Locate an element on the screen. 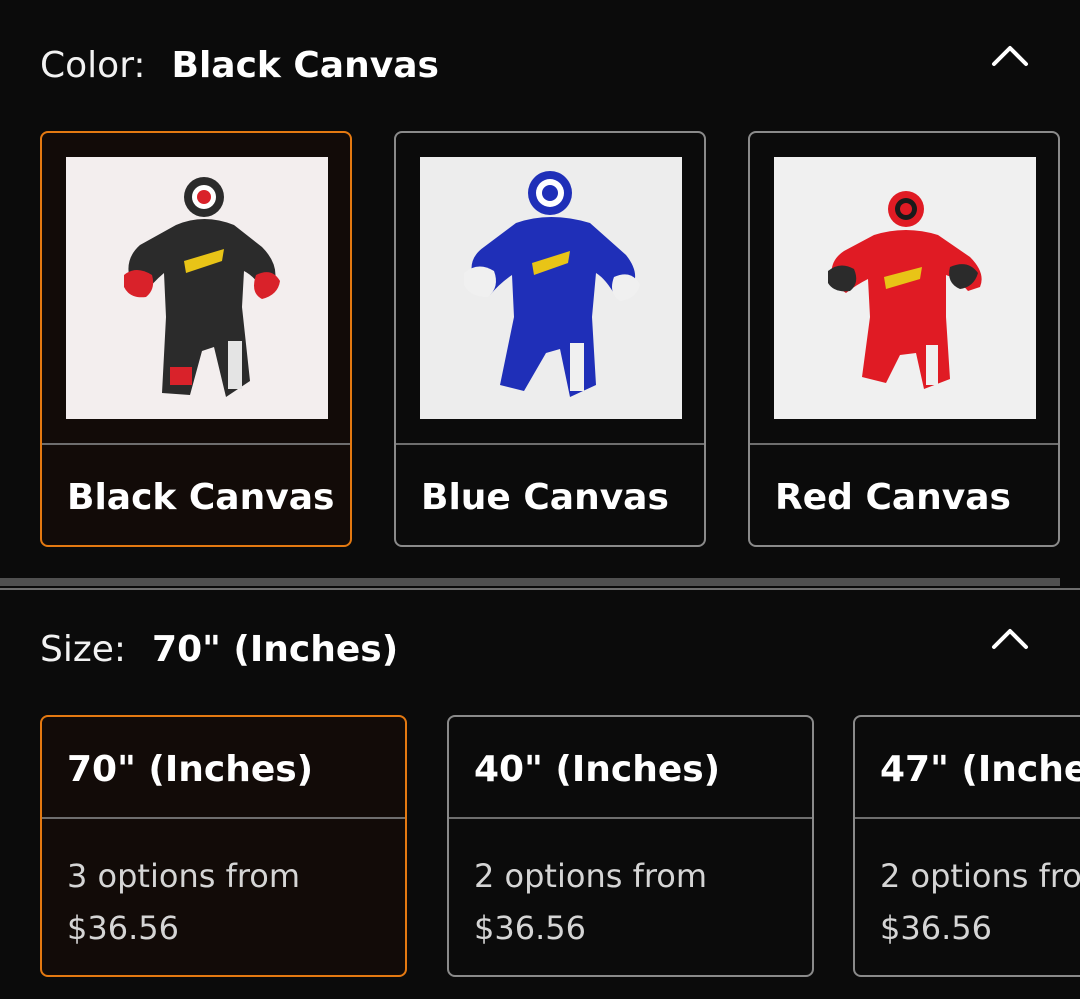  options-count-text: 2 options fro is located at coordinates (980, 876).